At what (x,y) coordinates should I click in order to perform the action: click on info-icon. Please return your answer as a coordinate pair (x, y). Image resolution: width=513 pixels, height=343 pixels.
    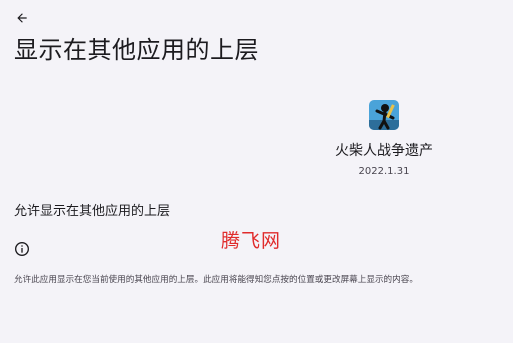
    Looking at the image, I should click on (22, 249).